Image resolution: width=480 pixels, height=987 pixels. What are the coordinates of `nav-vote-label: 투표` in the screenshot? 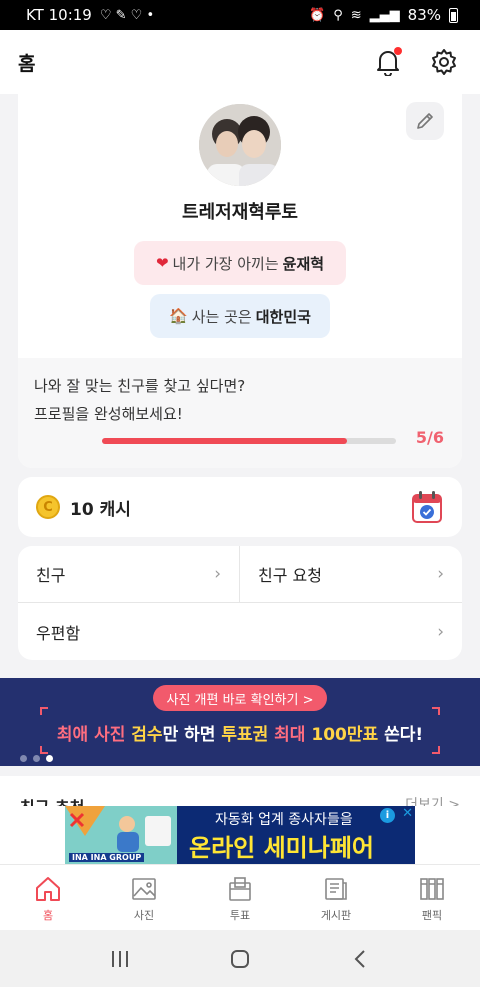 It's located at (240, 915).